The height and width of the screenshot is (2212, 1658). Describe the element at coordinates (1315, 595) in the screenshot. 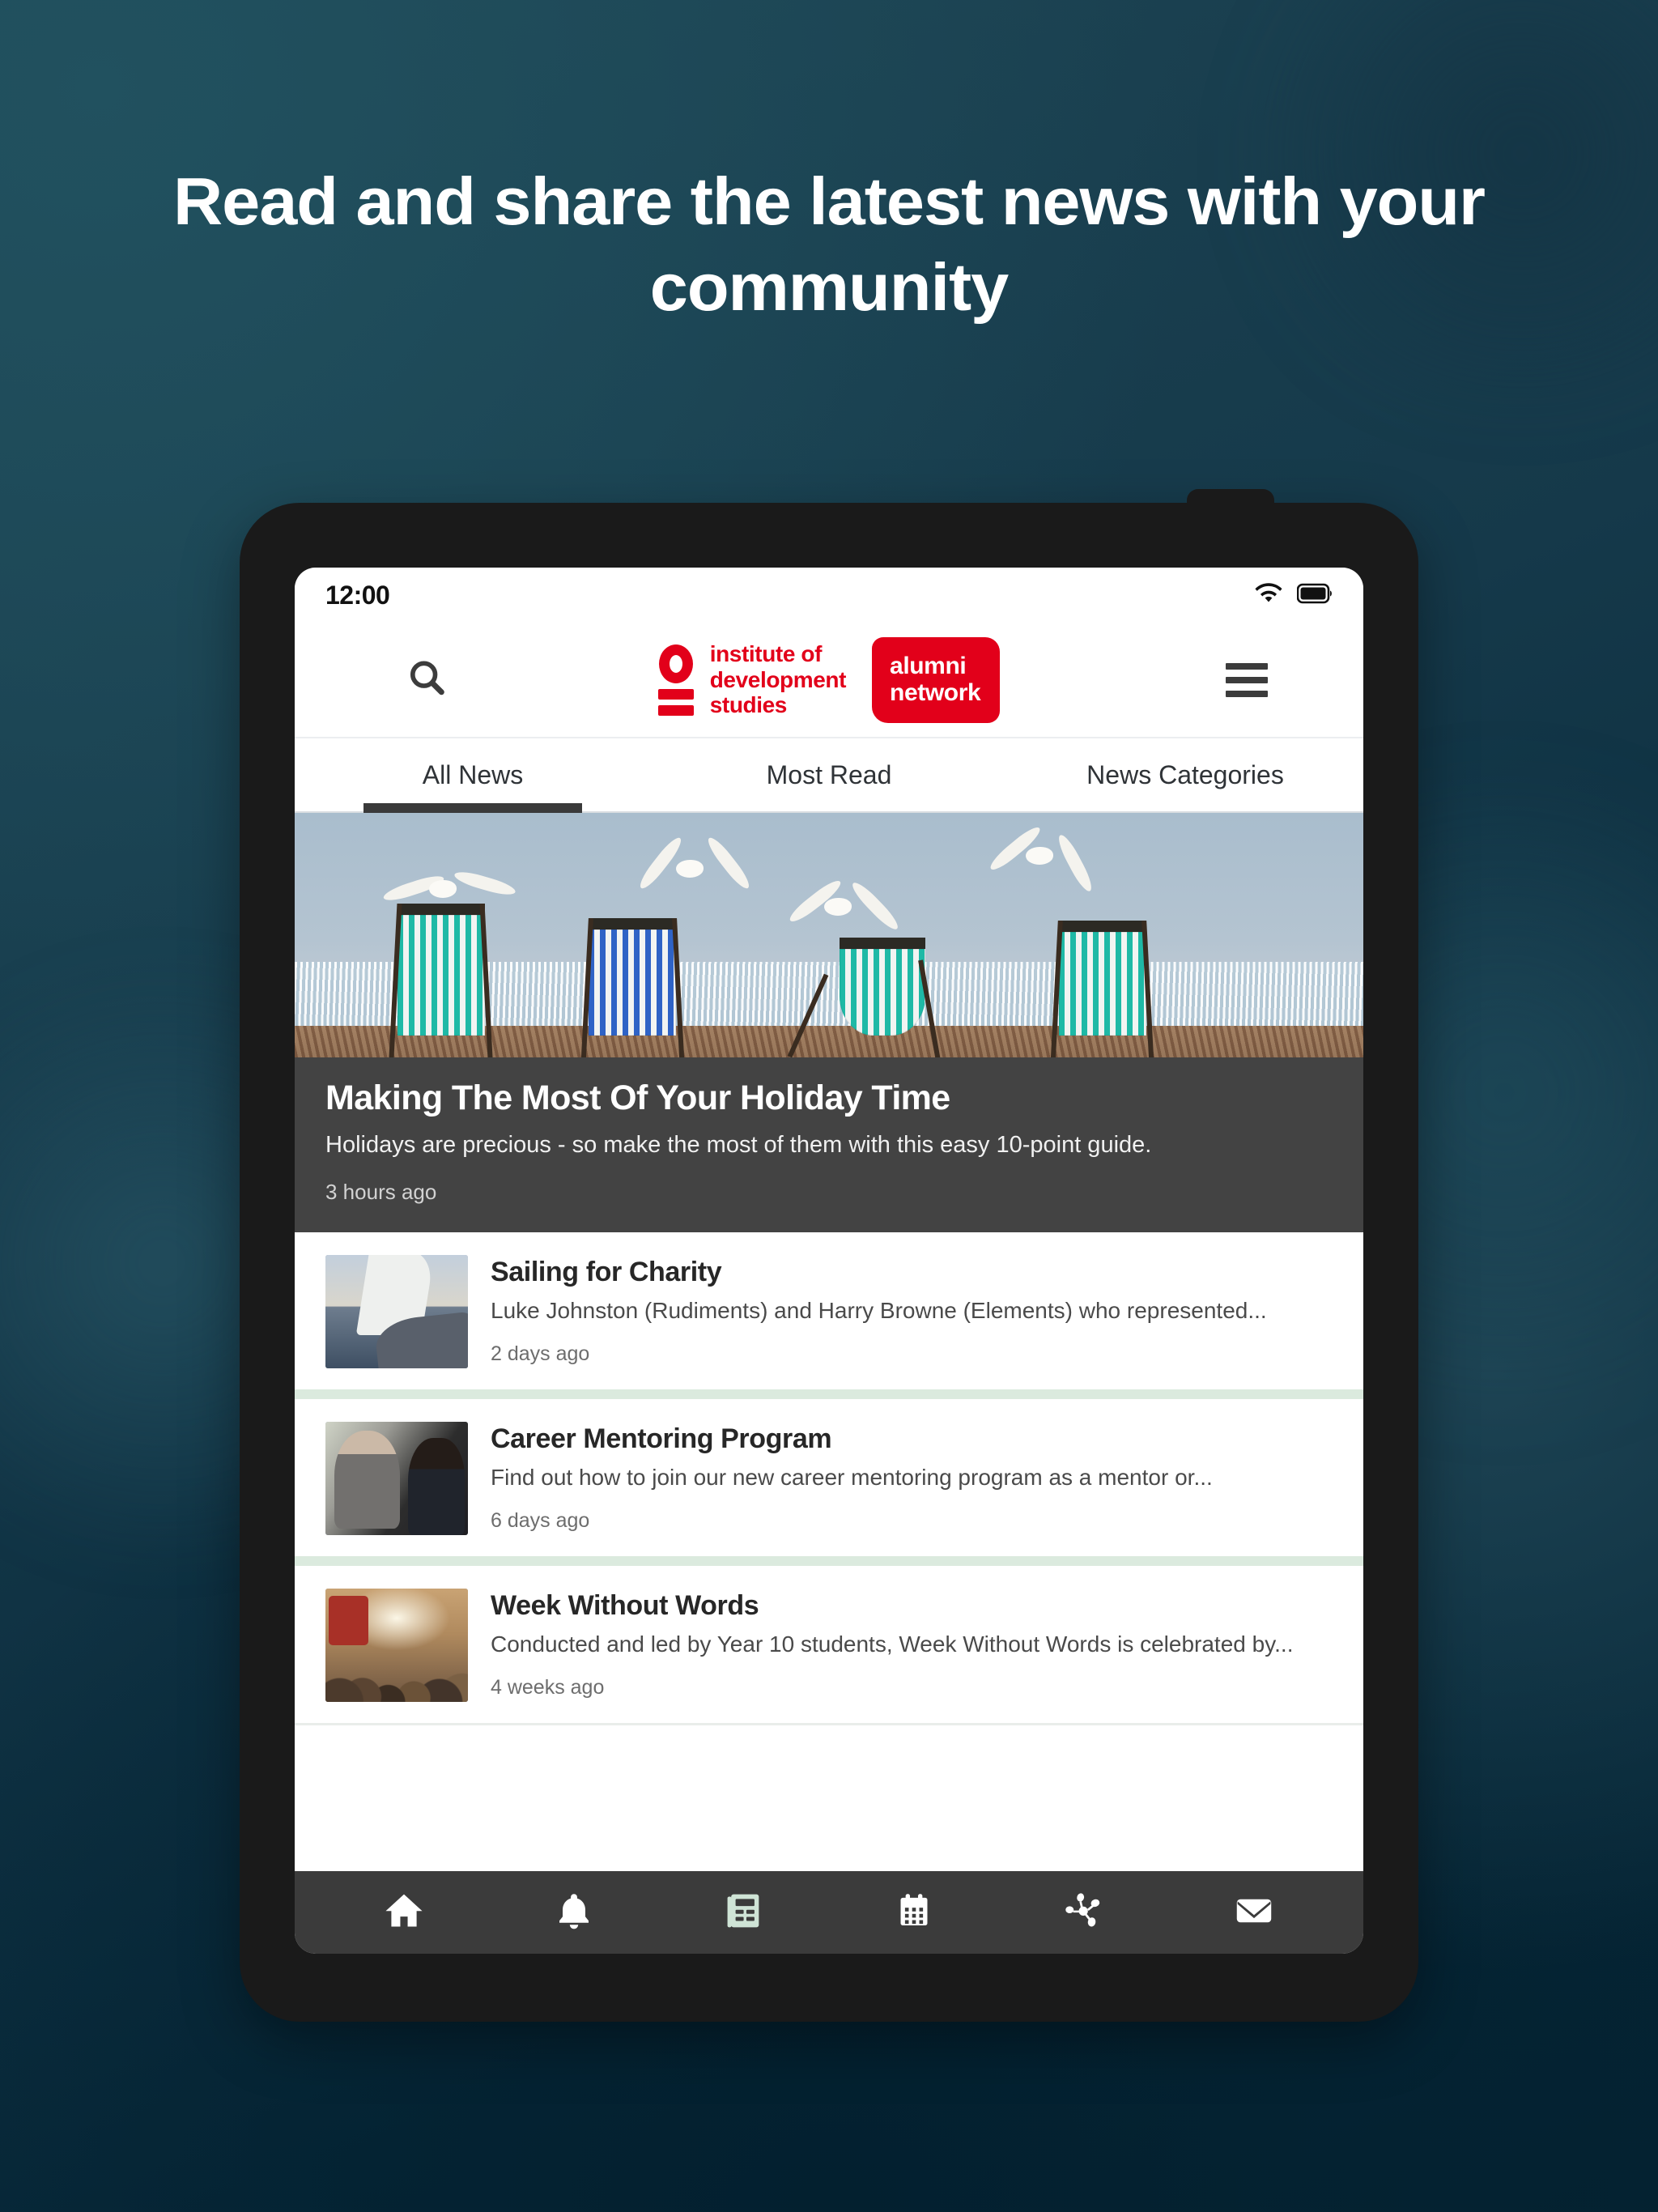

I see `battery-full-icon` at that location.